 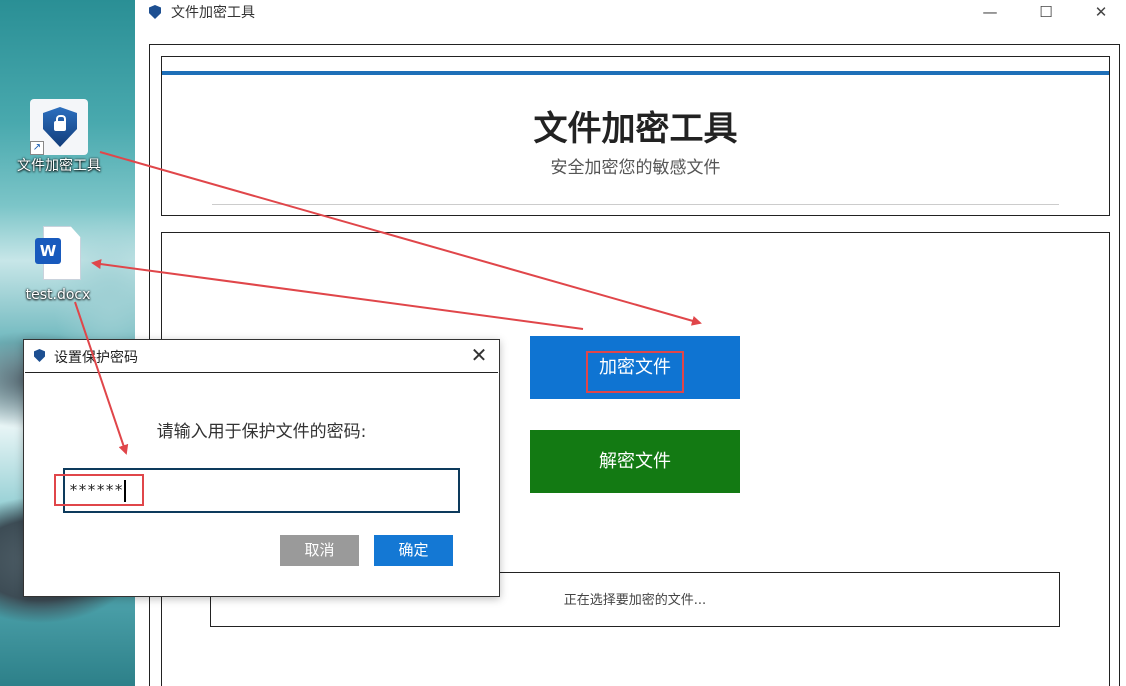 What do you see at coordinates (58, 295) in the screenshot?
I see `desktop-doc-label: test.docx` at bounding box center [58, 295].